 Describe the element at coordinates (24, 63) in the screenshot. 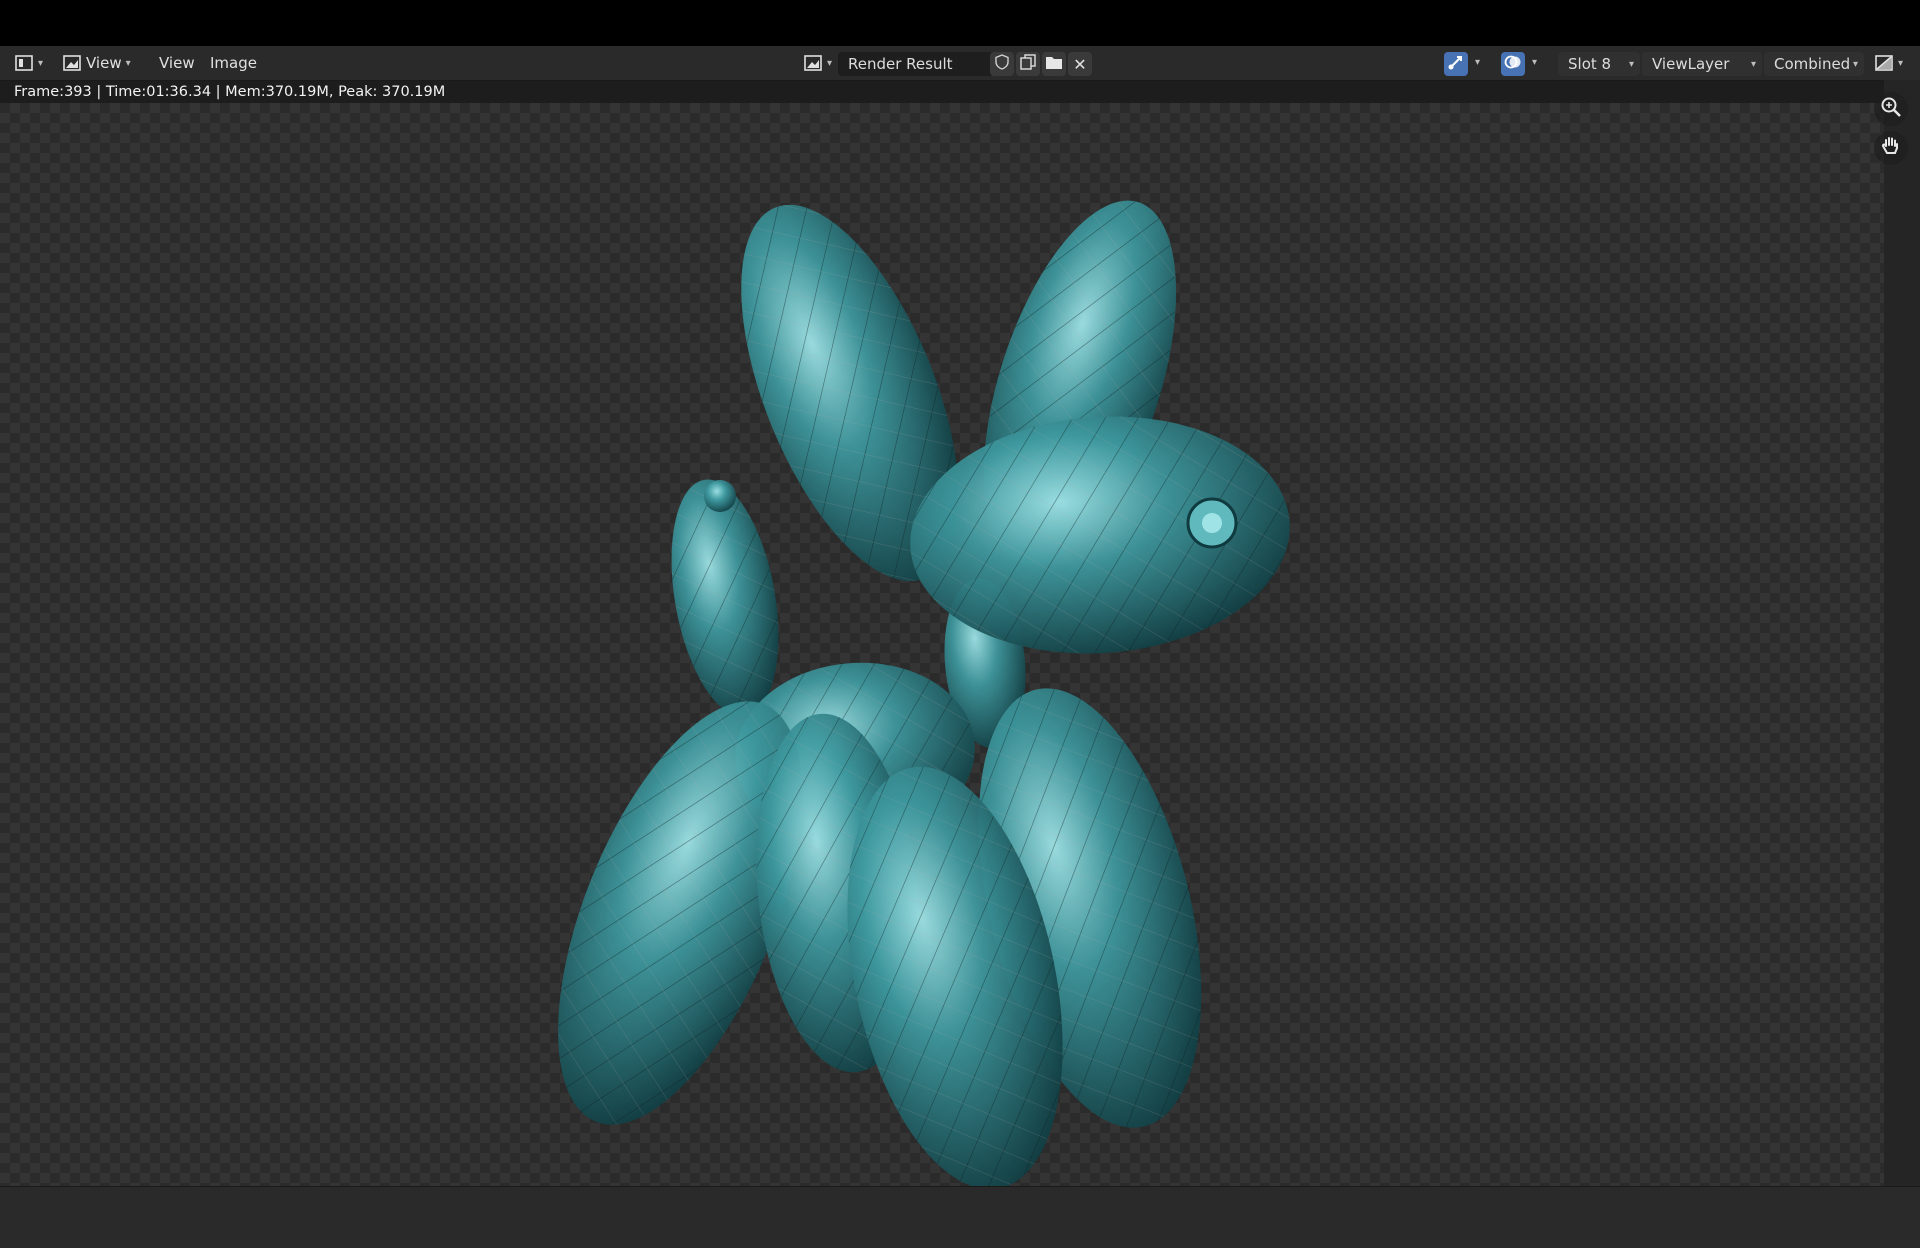

I see `image-editor-icon` at that location.